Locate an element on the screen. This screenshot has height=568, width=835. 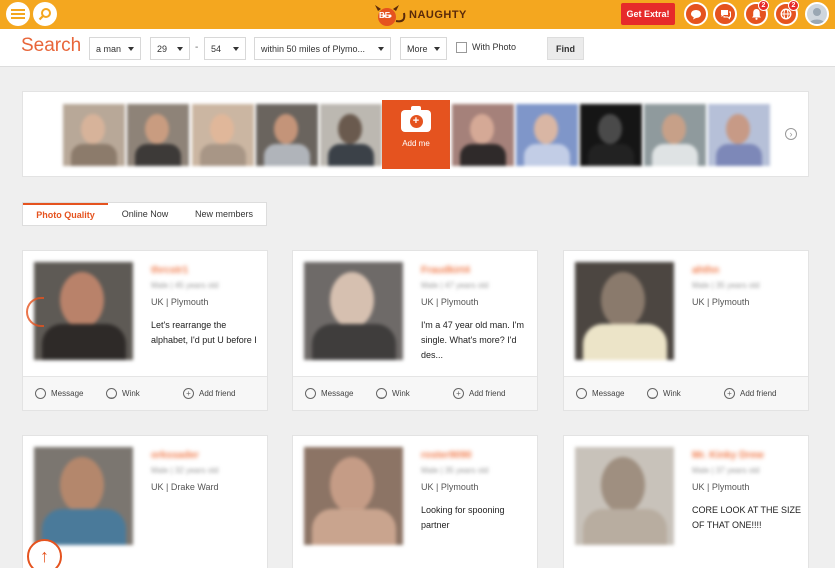
member-username: ahthn is located at coordinates (748, 272).